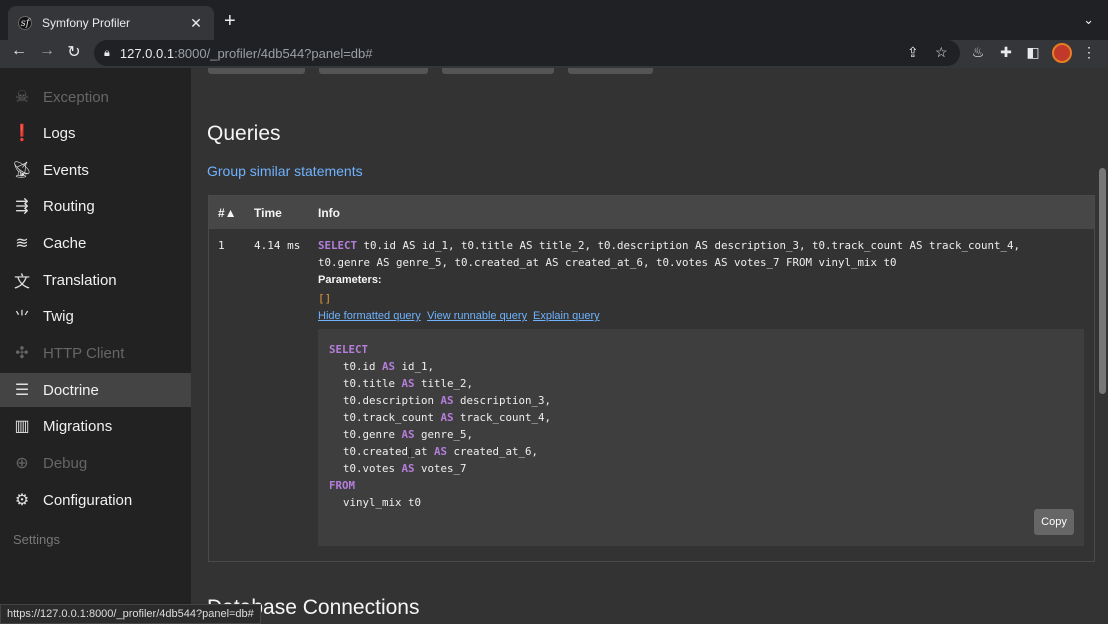  I want to click on extensions-puzzle-icon: ✚, so click(1006, 52).